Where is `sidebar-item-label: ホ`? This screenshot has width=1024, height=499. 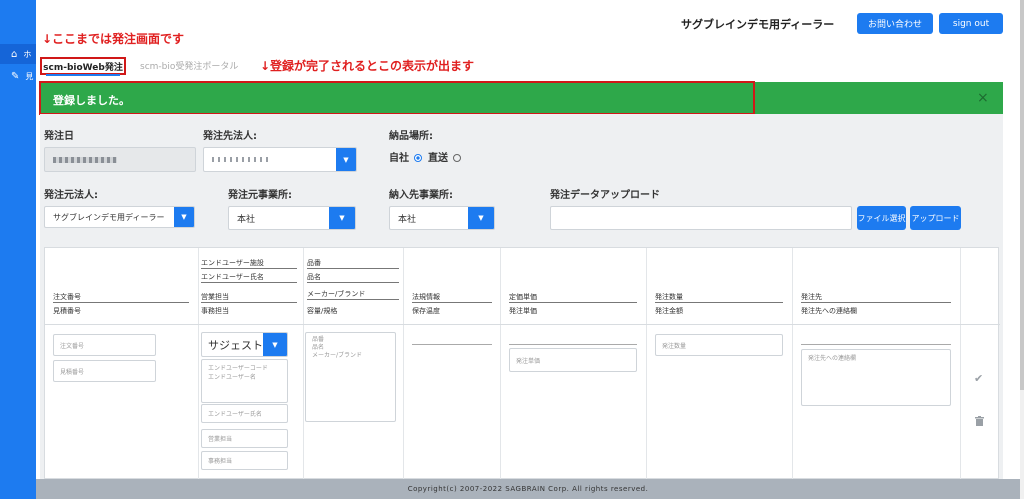 sidebar-item-label: ホ is located at coordinates (27, 54).